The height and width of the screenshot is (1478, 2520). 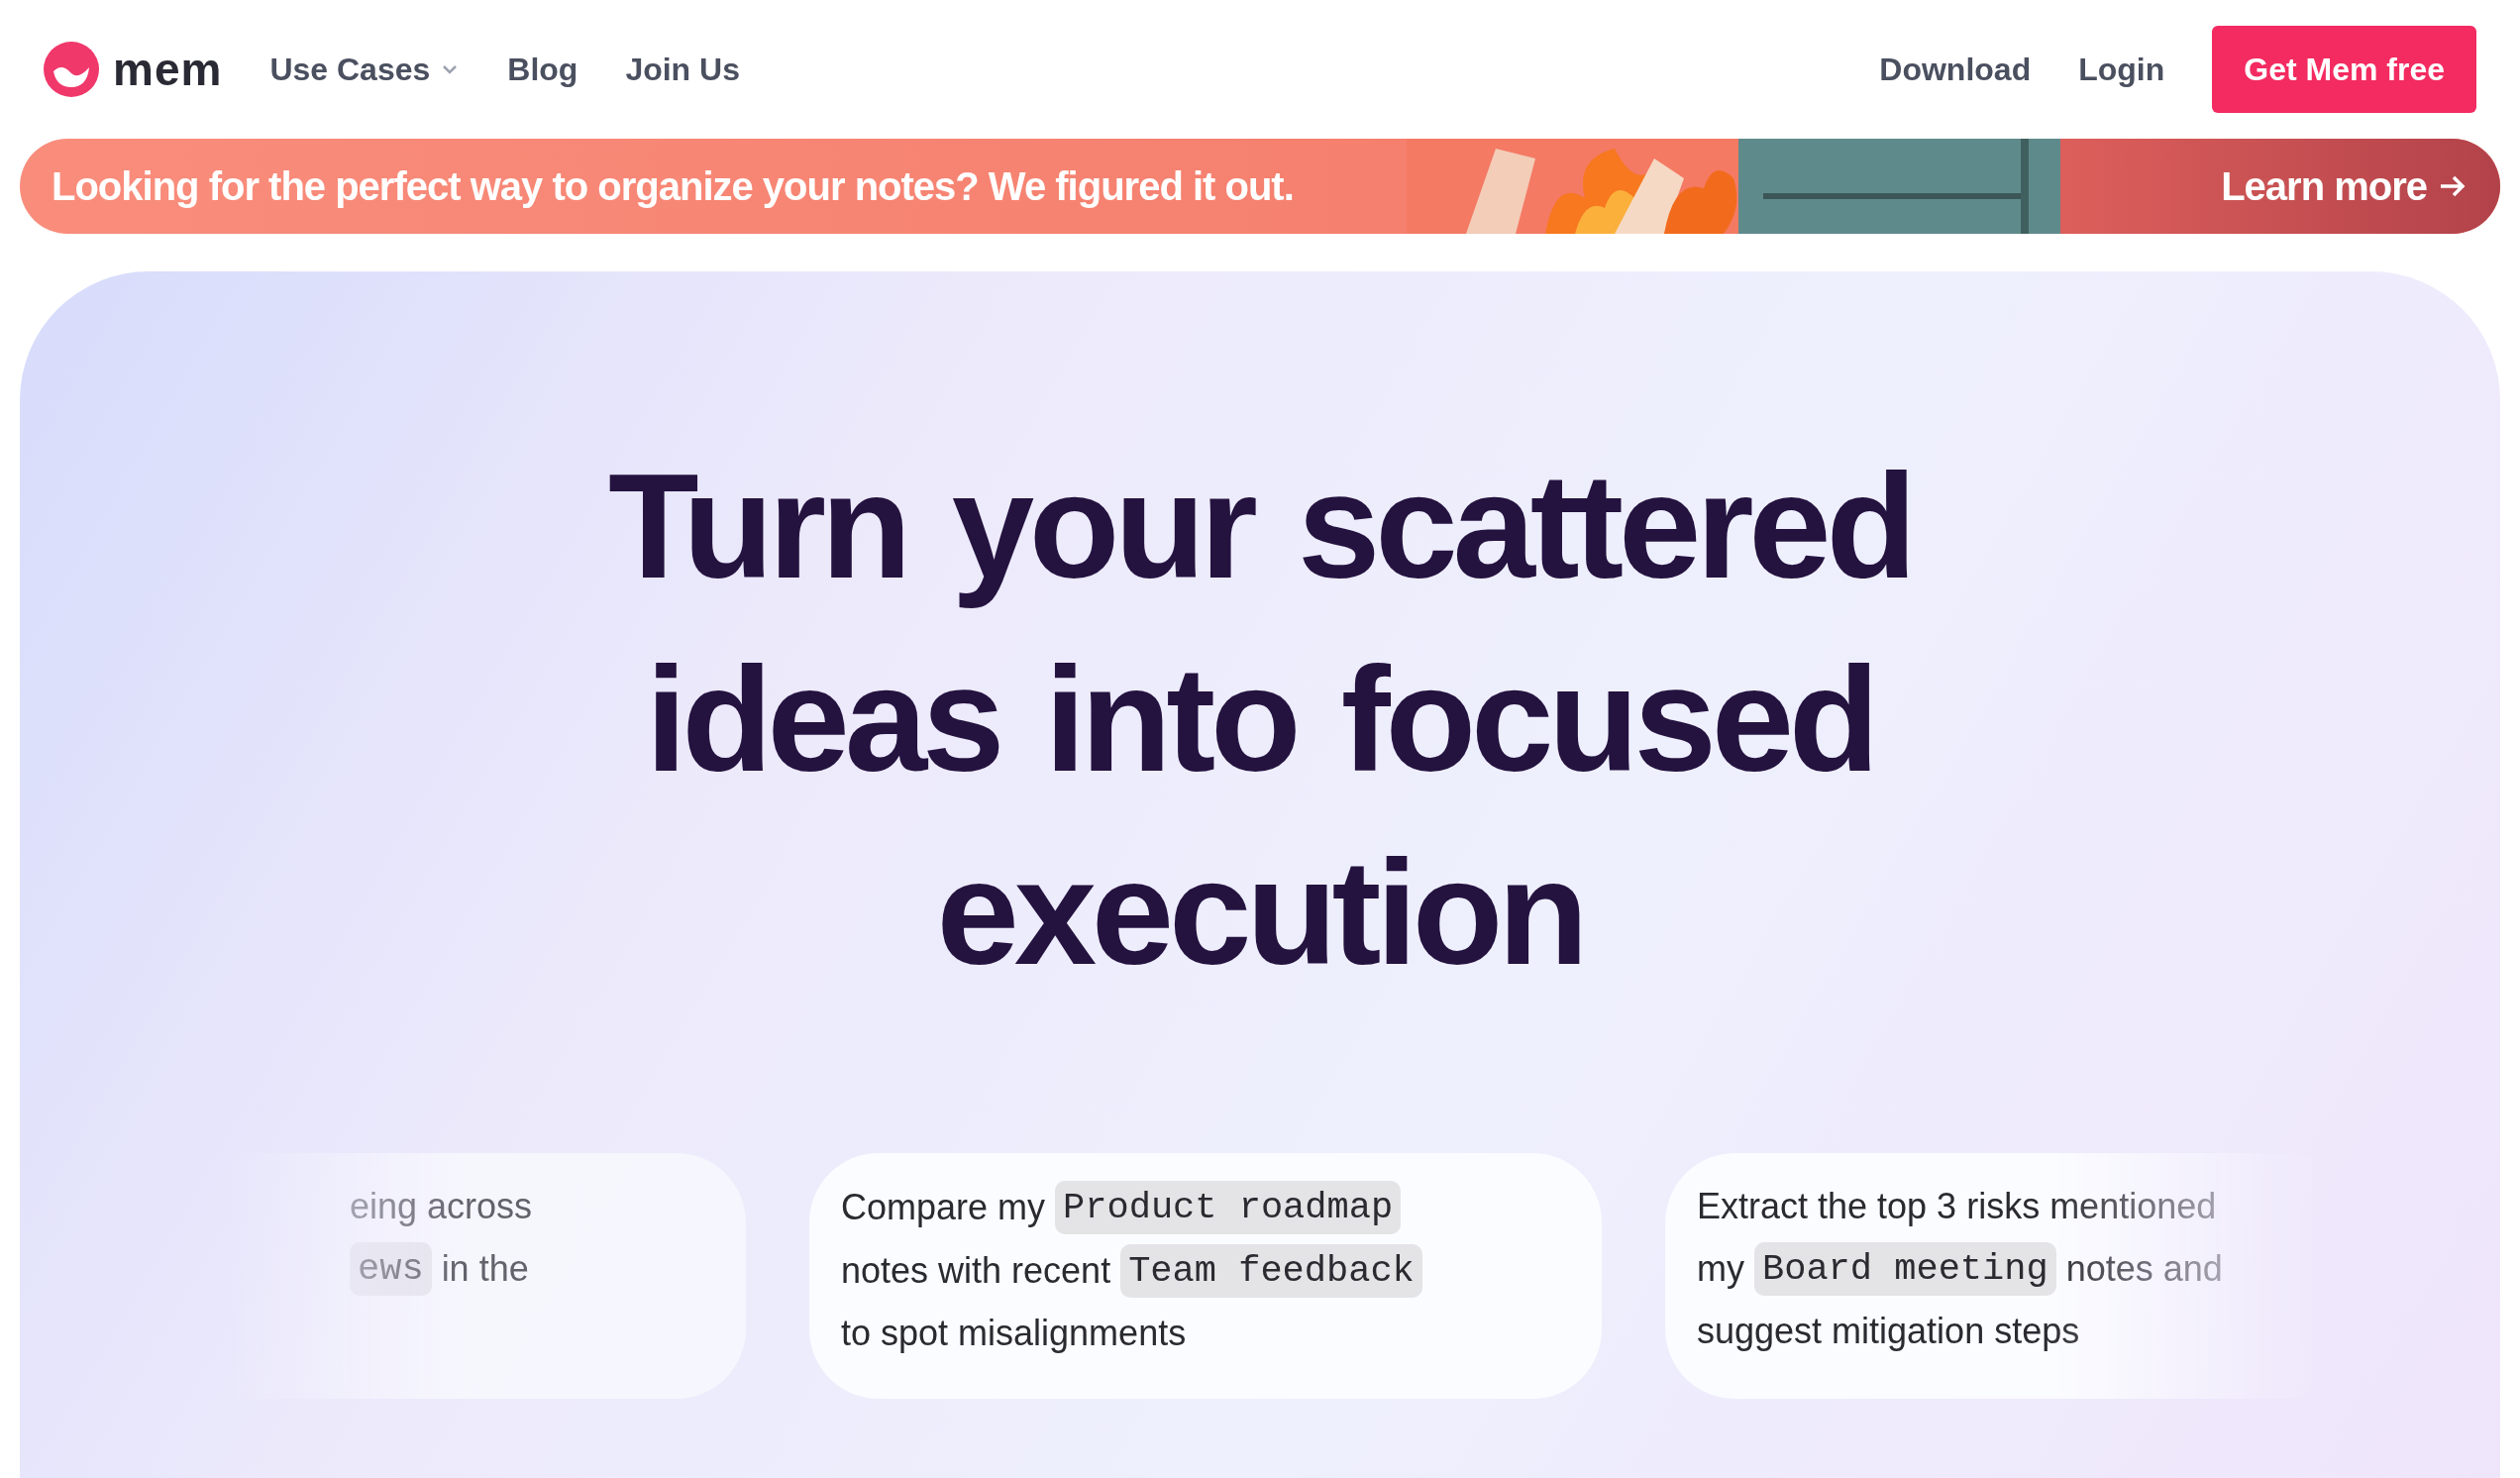 I want to click on logo-icon, so click(x=71, y=69).